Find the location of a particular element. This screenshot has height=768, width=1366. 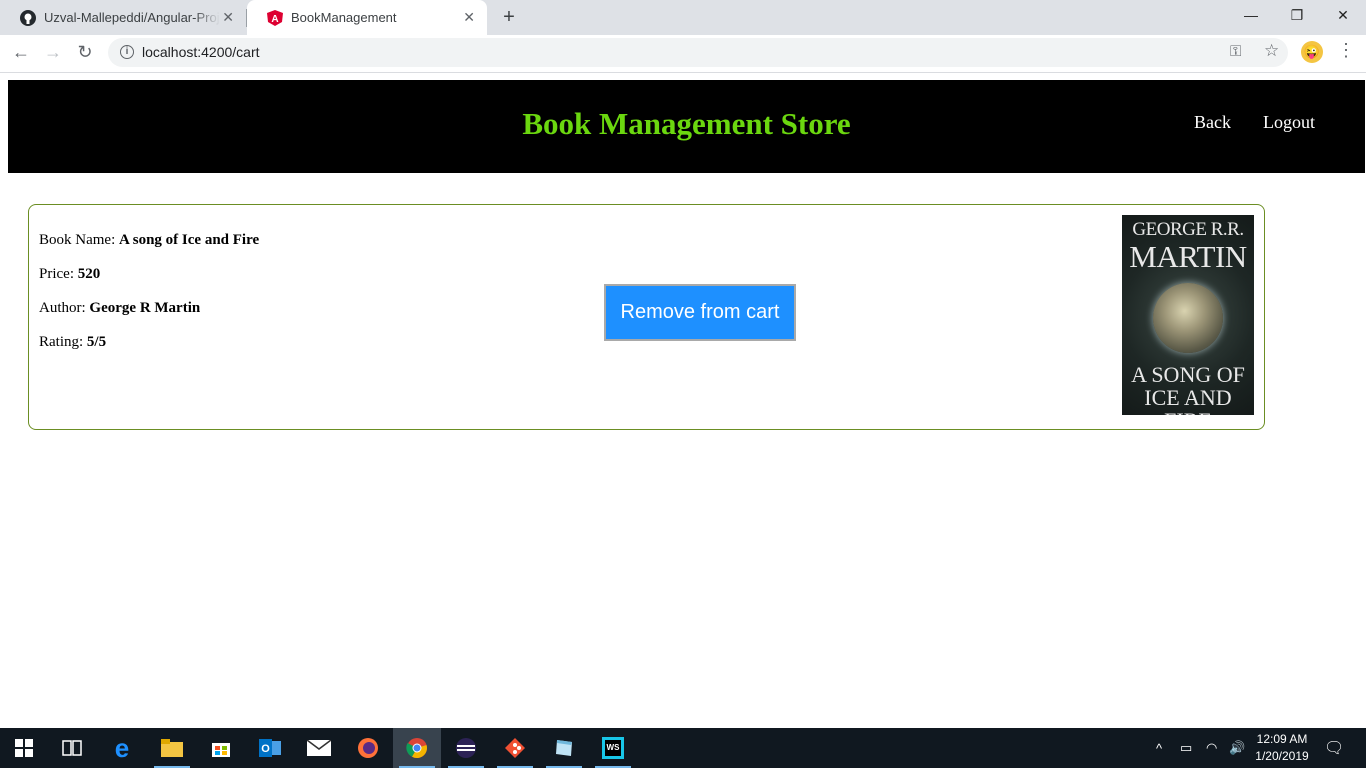

system-clock: 12:09 AM 1/20/2019 is located at coordinates (1282, 748).